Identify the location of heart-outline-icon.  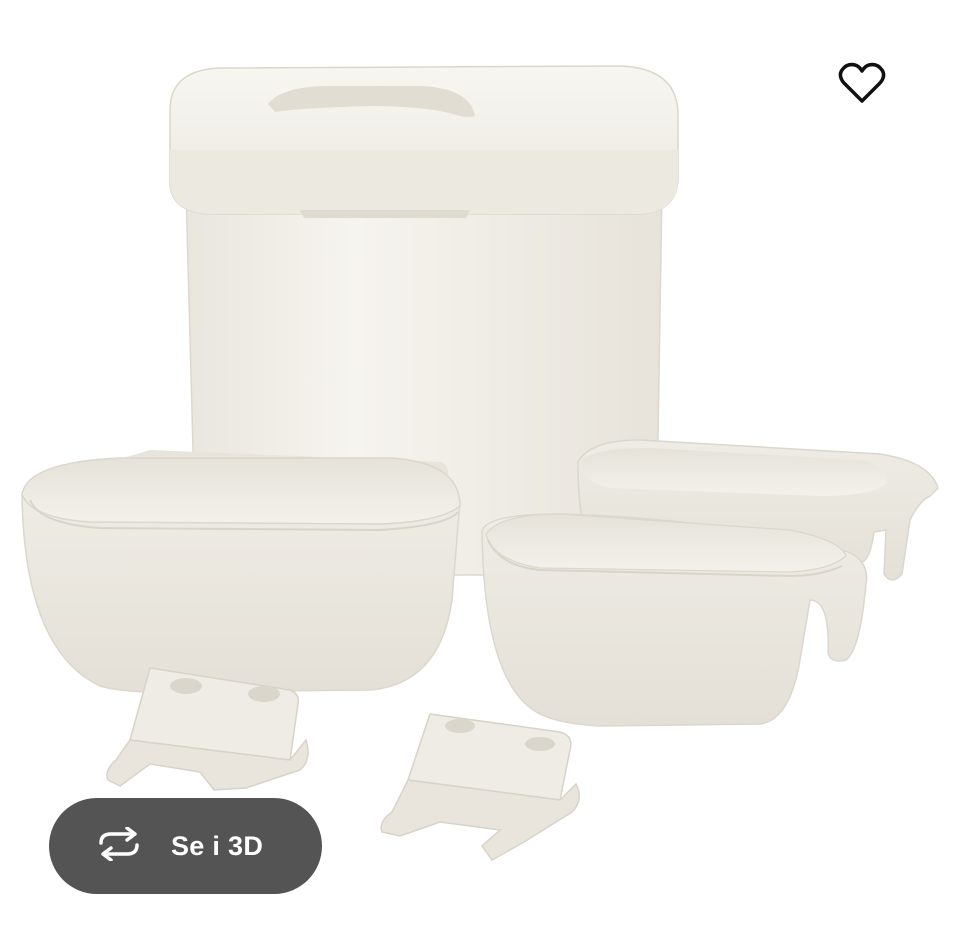
(862, 84).